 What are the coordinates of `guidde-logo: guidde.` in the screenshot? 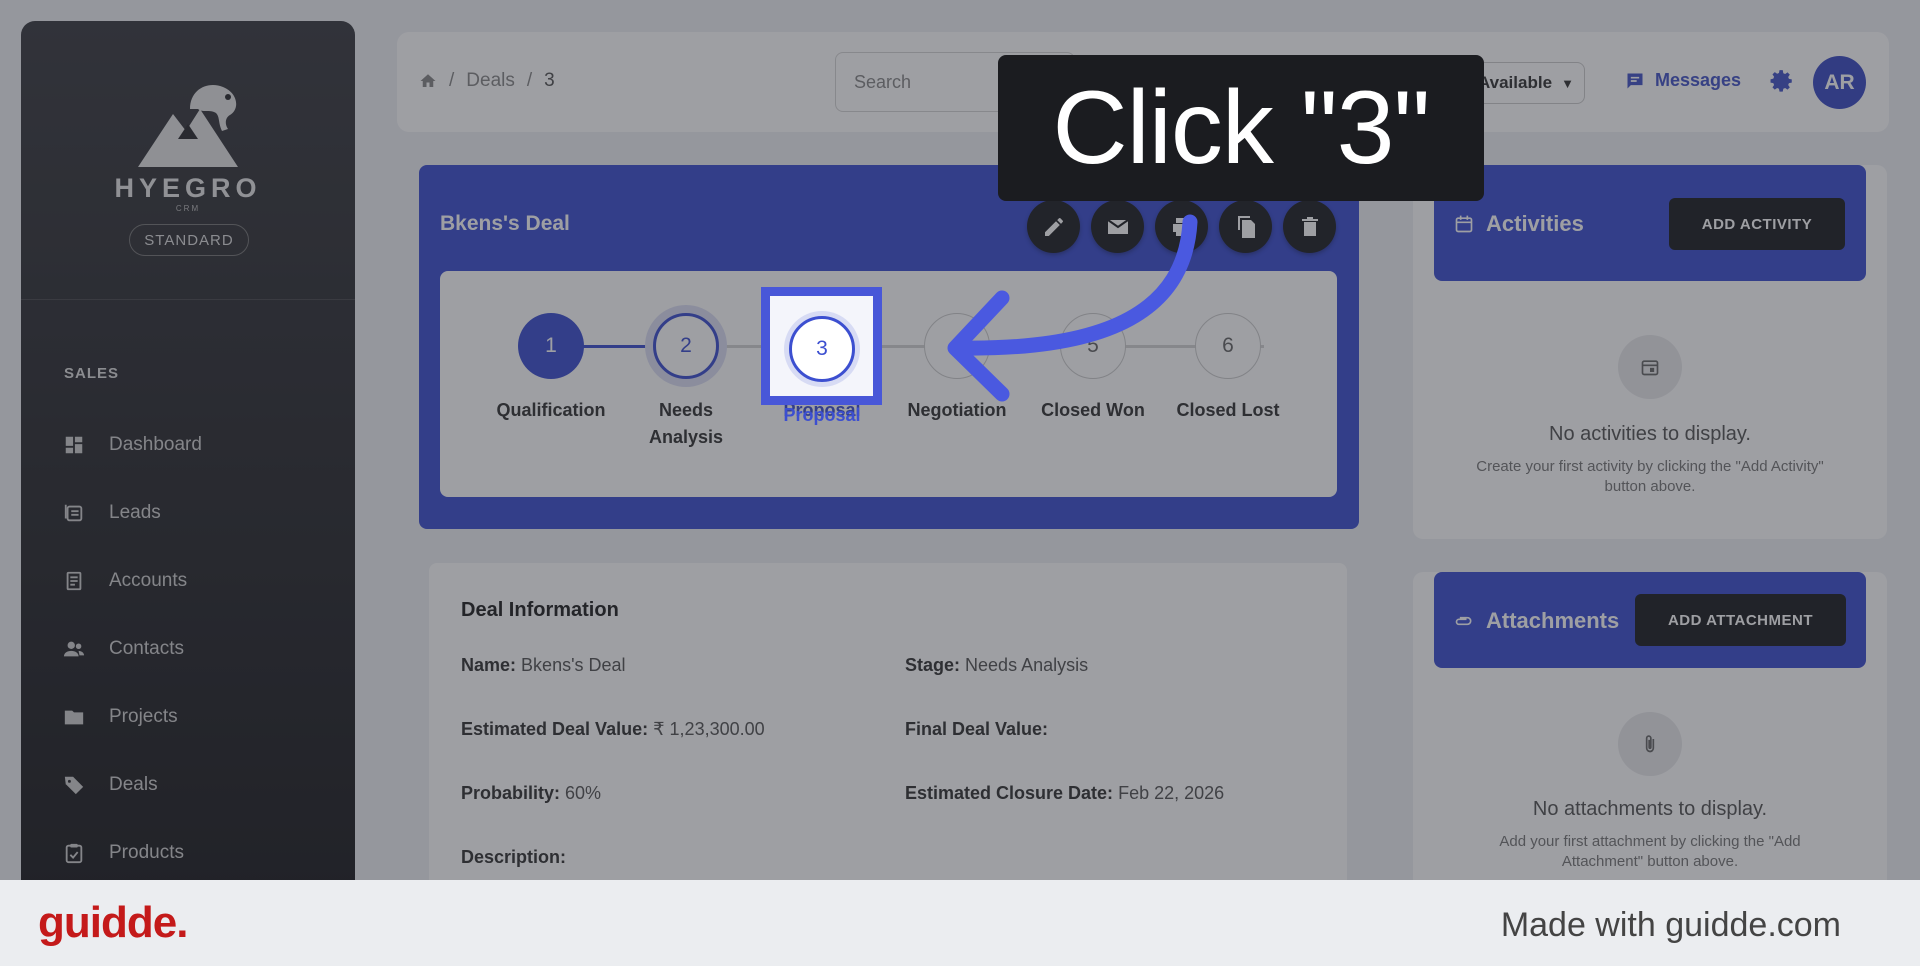 It's located at (113, 922).